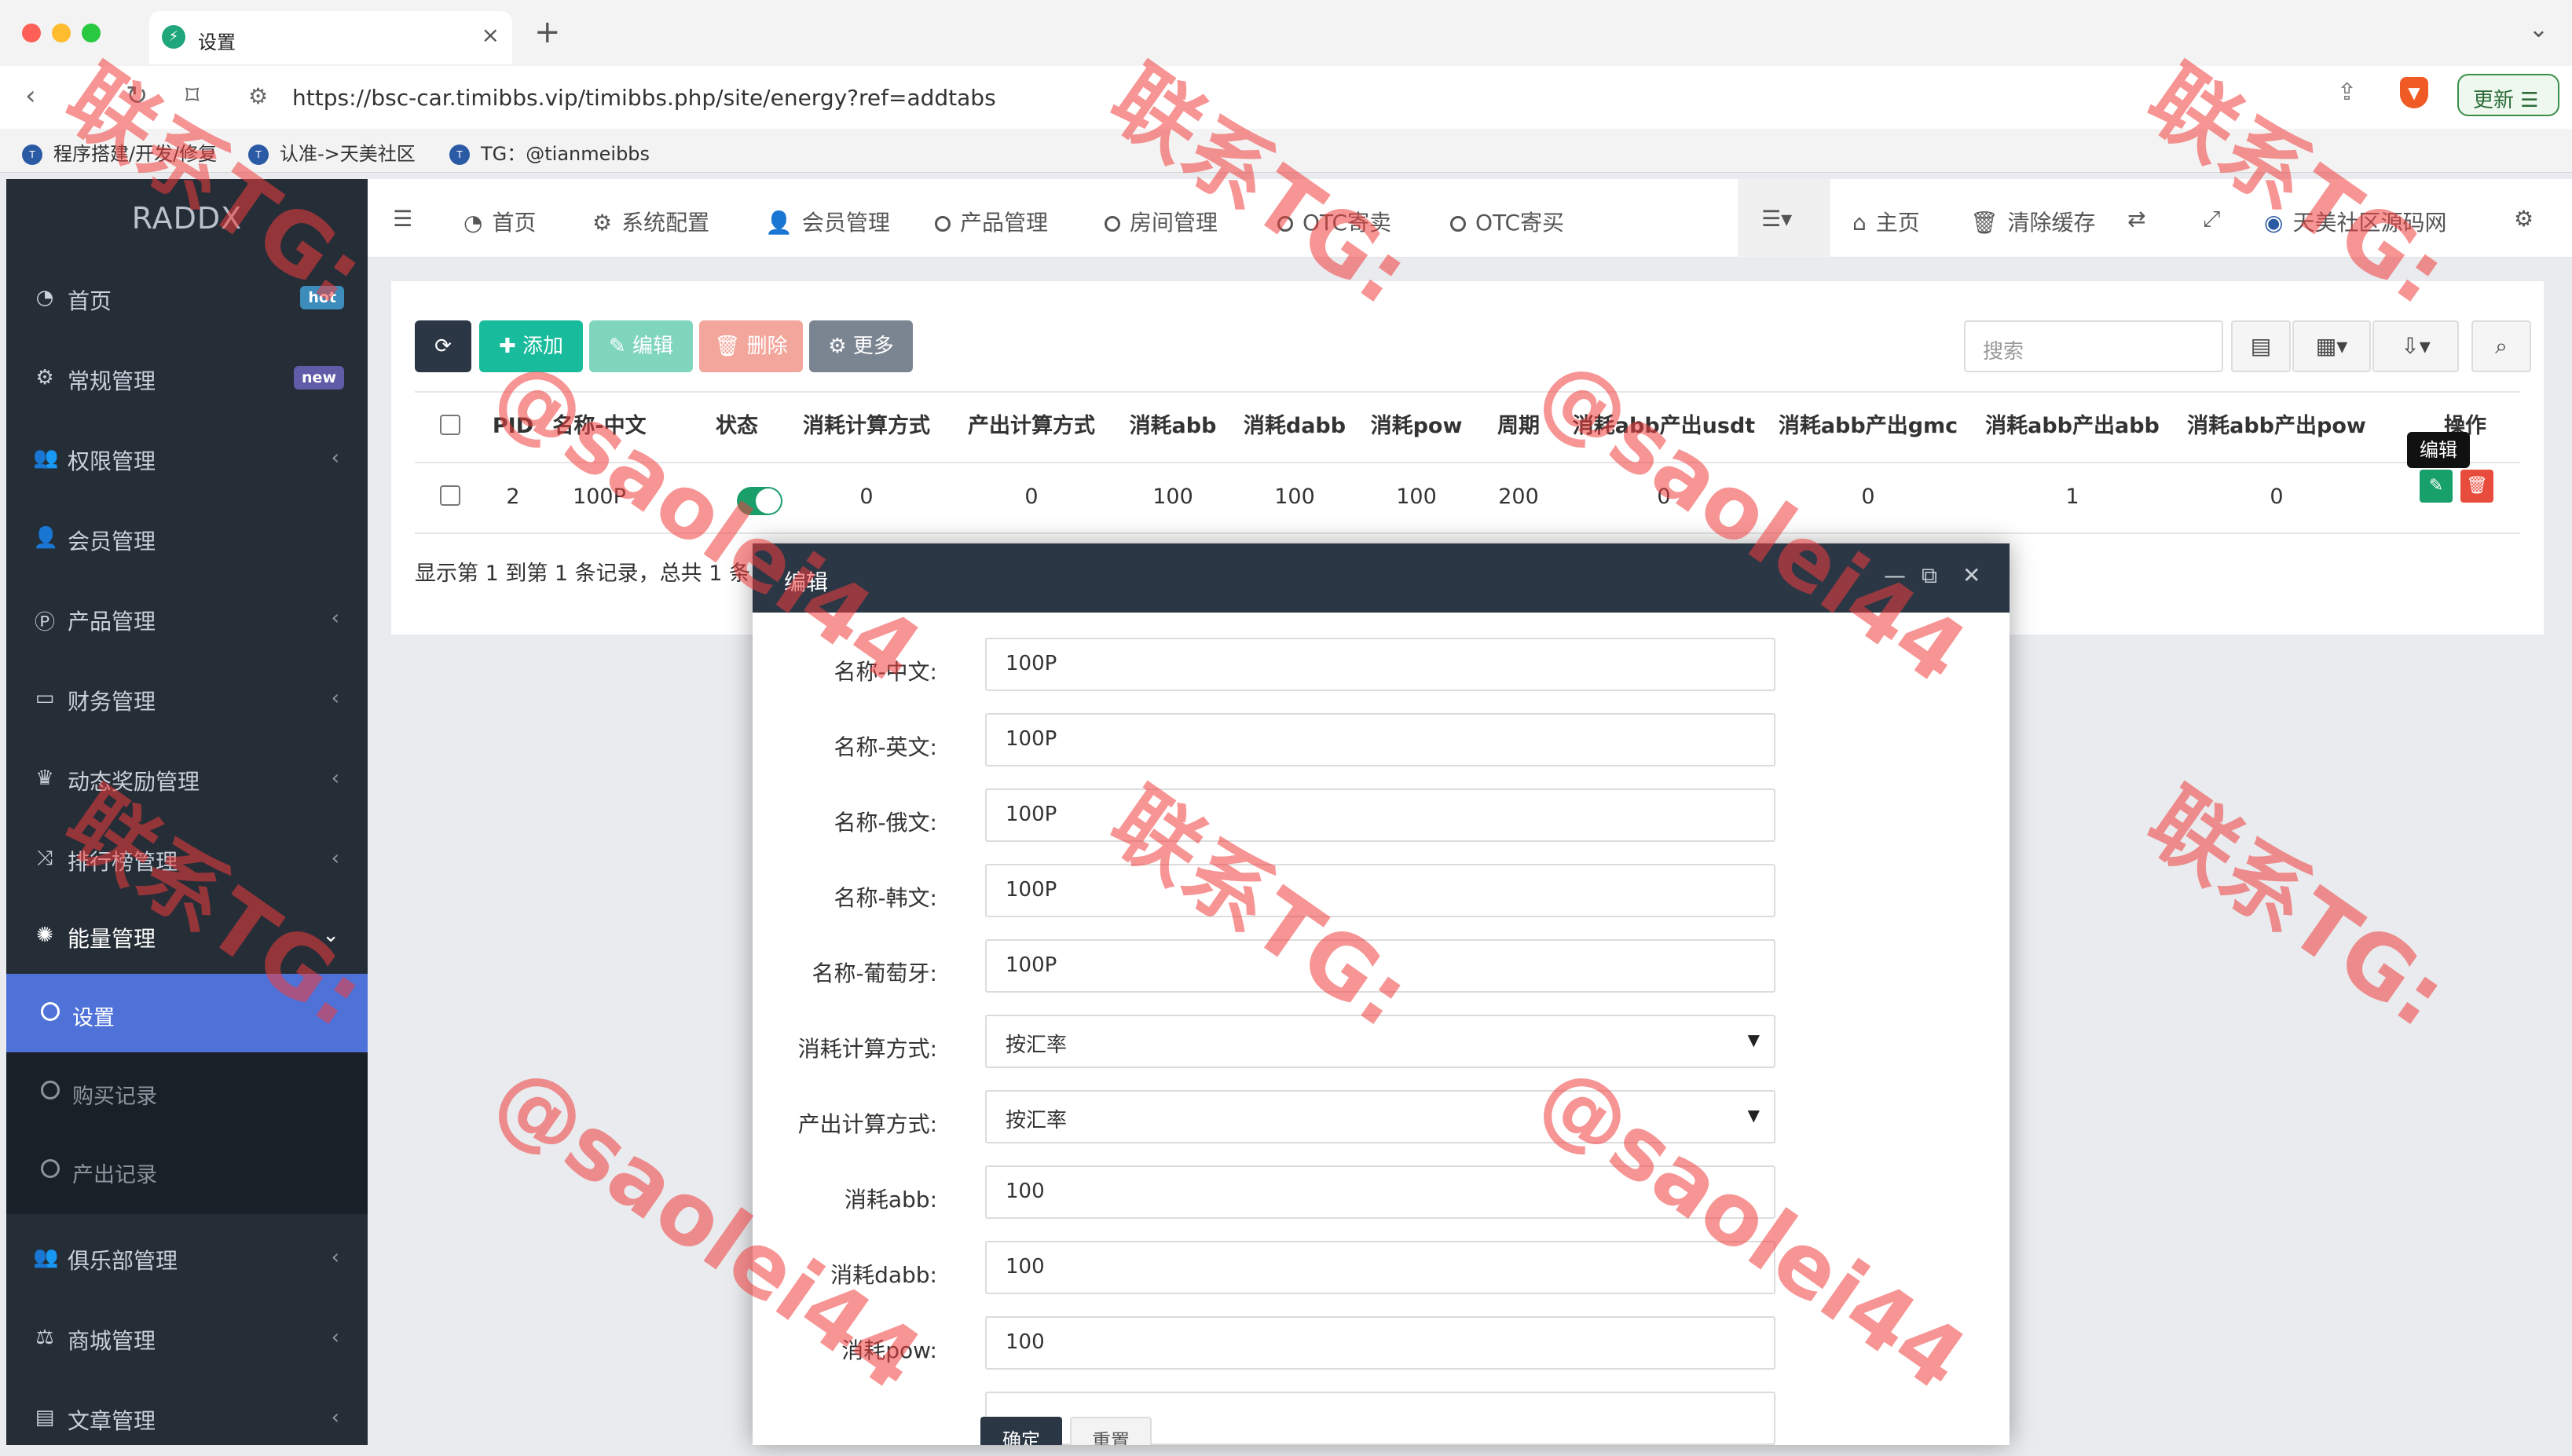 This screenshot has height=1456, width=2572. What do you see at coordinates (2276, 426) in the screenshot?
I see `column-header: 消耗abb产出pow` at bounding box center [2276, 426].